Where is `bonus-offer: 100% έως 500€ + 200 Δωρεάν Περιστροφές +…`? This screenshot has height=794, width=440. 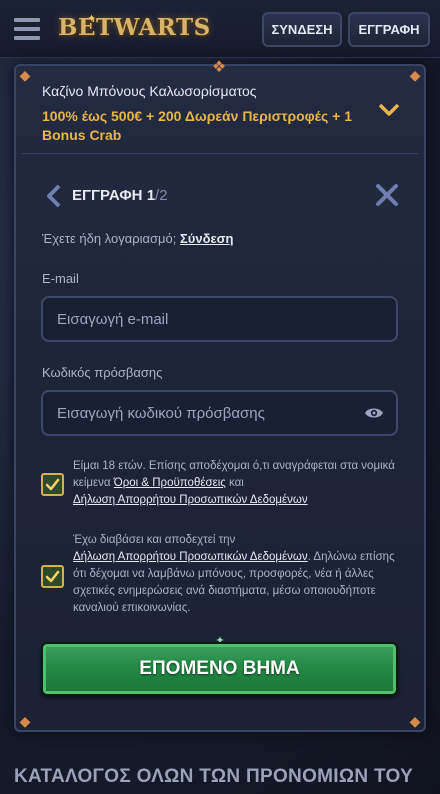
bonus-offer: 100% έως 500€ + 200 Δωρεάν Περιστροφές +… is located at coordinates (197, 125).